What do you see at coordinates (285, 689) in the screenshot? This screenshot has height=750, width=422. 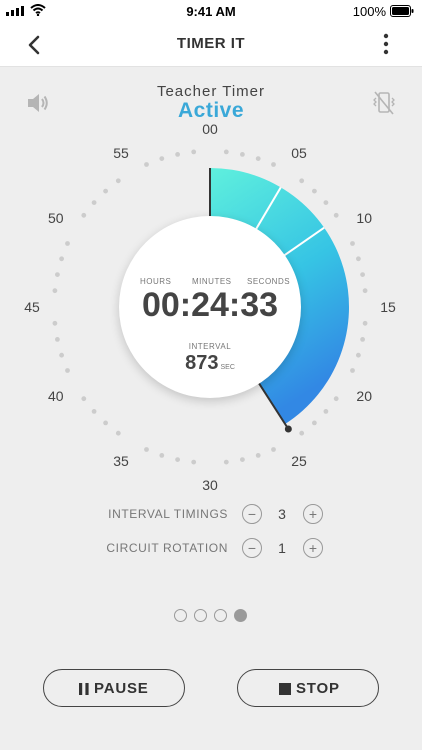 I see `stop-icon` at bounding box center [285, 689].